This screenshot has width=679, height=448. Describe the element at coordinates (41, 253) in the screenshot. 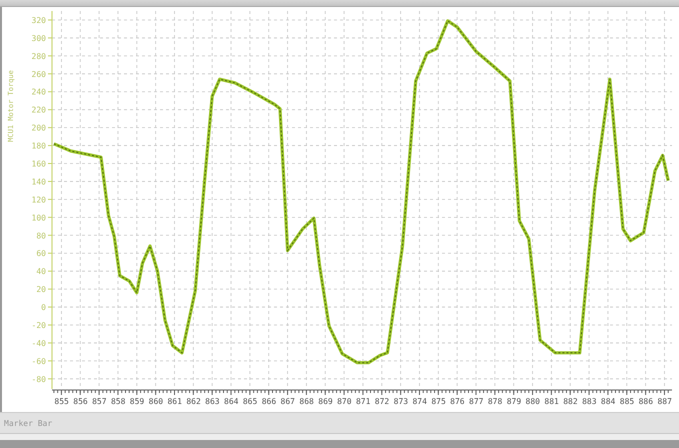

I see `y-tick-label: 60` at that location.